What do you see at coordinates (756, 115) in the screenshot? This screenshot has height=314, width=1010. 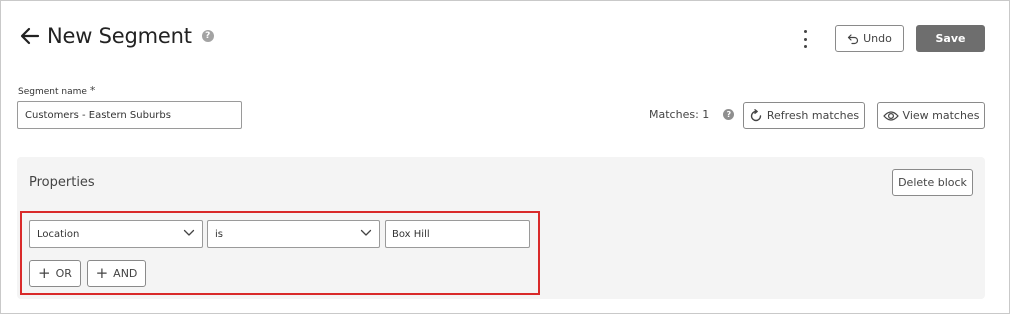 I see `refresh-icon` at bounding box center [756, 115].